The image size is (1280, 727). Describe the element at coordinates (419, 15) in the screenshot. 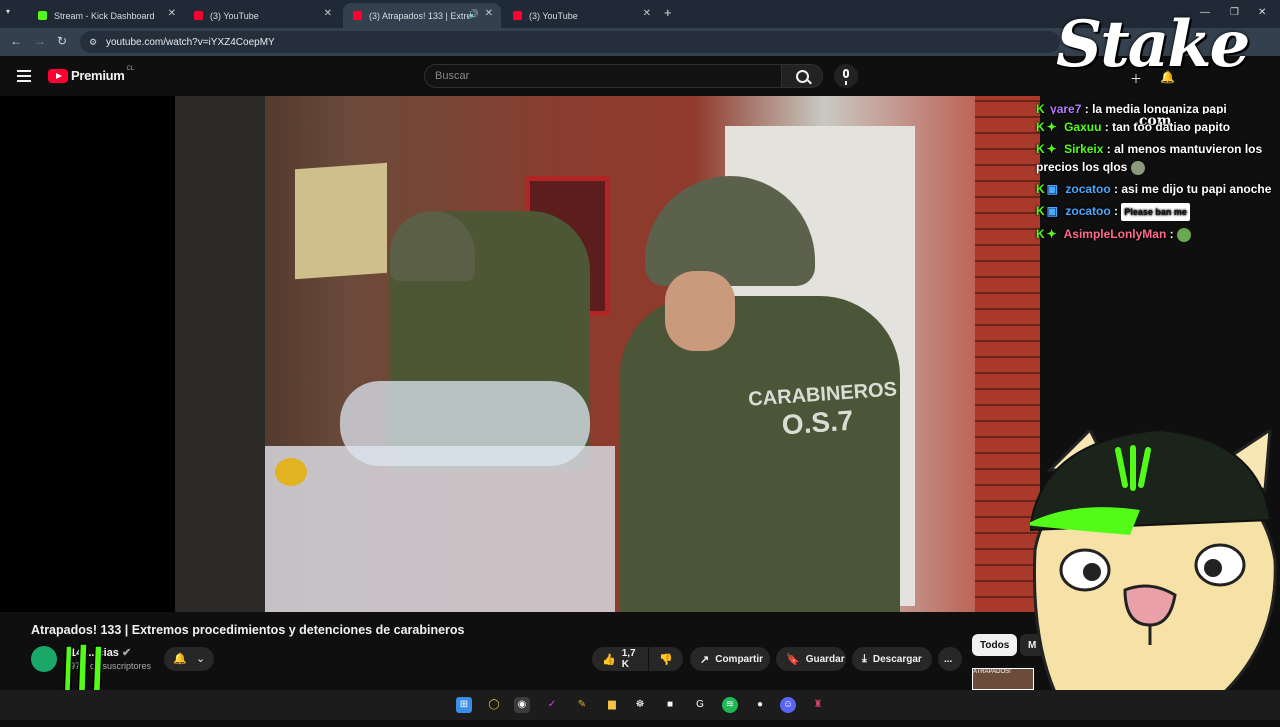

I see `tab-title: (3) Atrapados! 133 | Extrem` at that location.